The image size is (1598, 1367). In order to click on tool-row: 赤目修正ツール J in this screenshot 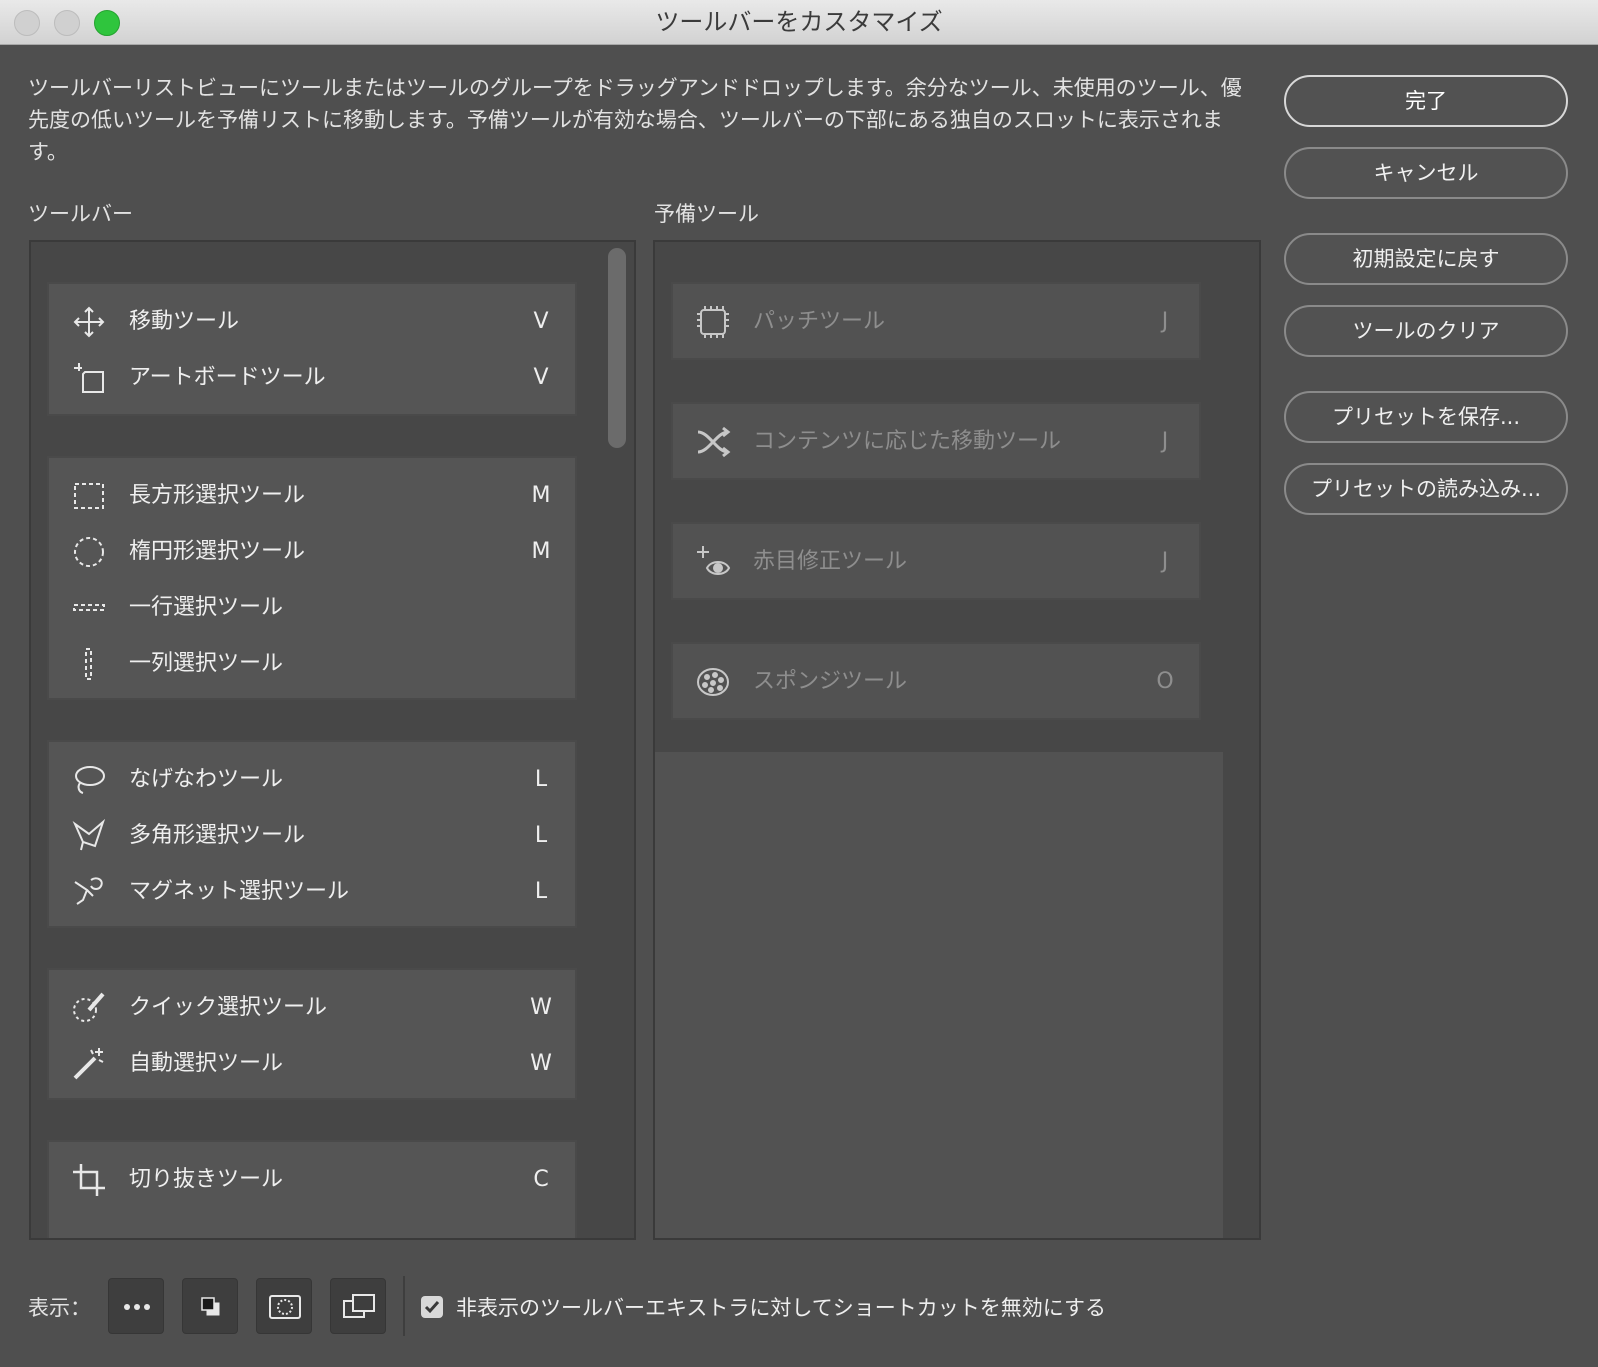, I will do `click(936, 562)`.